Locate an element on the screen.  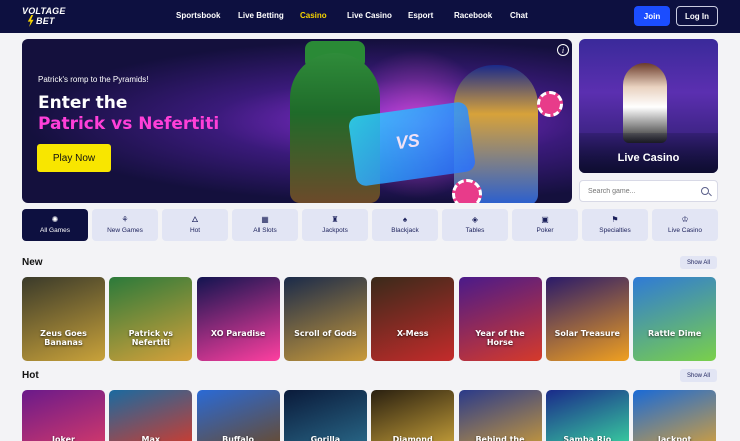
dealer-art is located at coordinates (645, 103).